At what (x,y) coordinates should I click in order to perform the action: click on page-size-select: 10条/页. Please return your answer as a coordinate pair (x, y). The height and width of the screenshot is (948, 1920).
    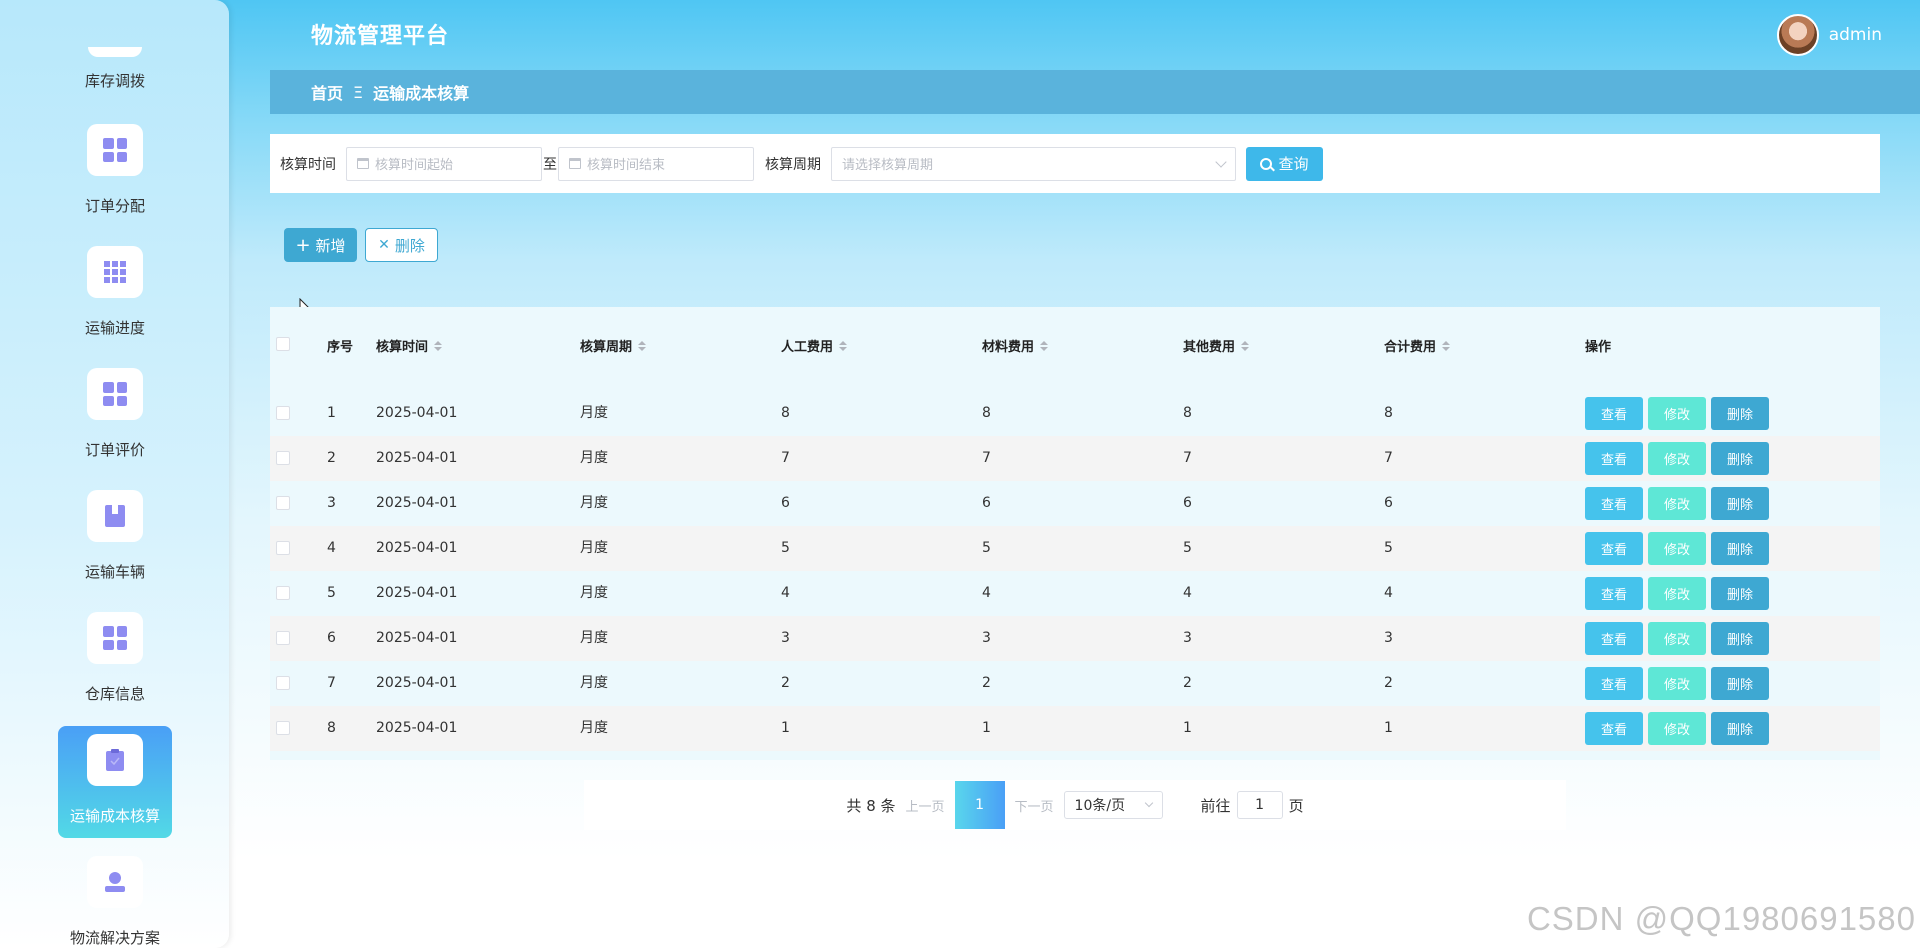
    Looking at the image, I should click on (1113, 805).